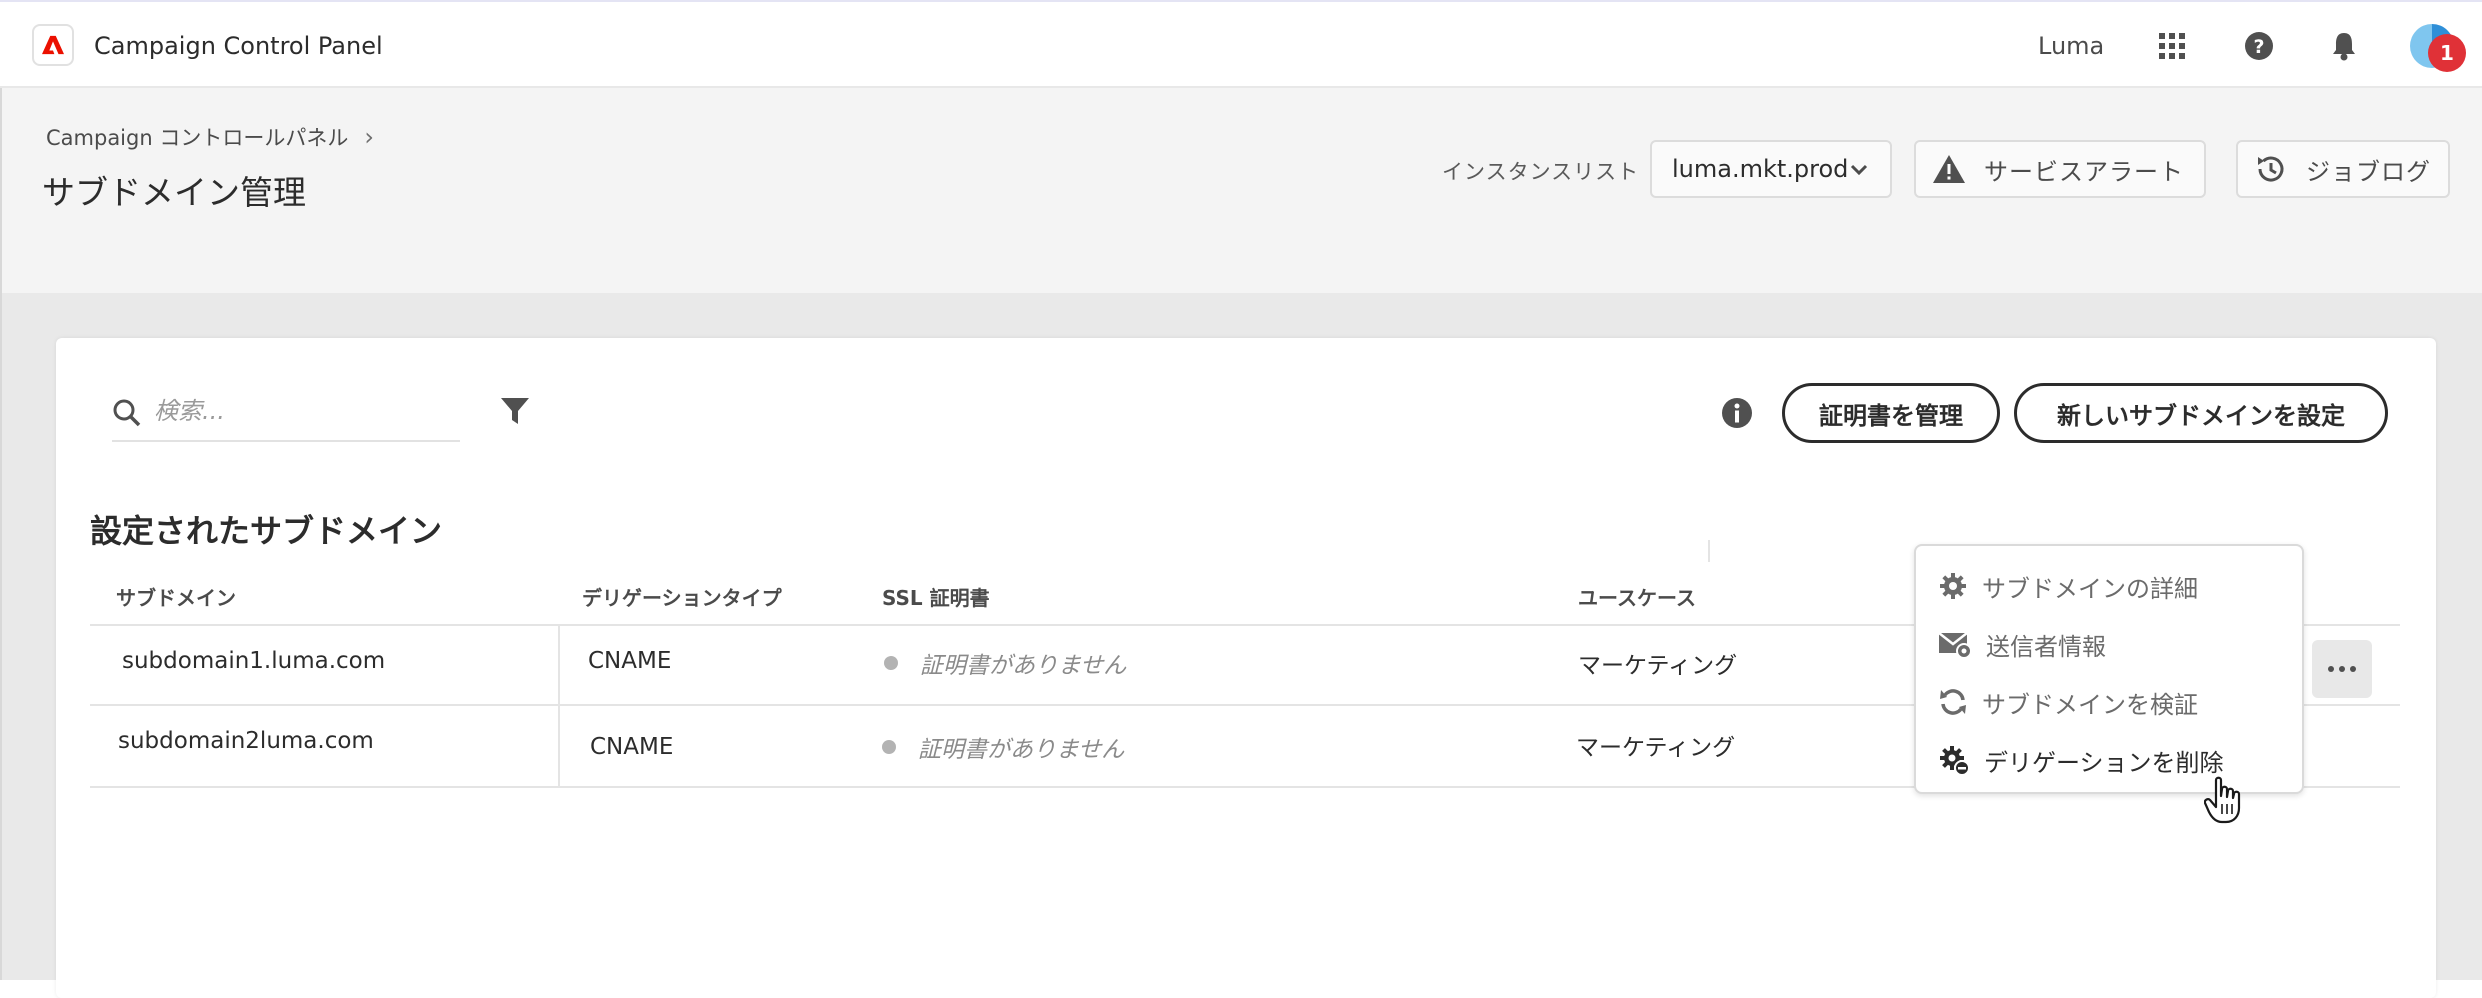  I want to click on breadcrumb-link: Campaign コントロールパネル, so click(197, 137).